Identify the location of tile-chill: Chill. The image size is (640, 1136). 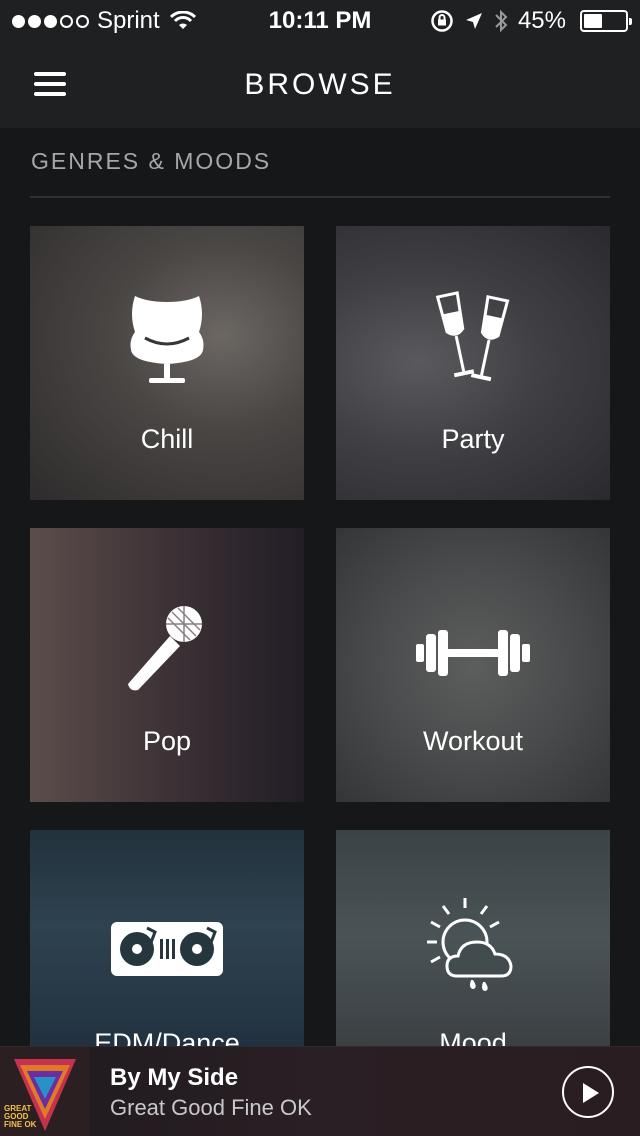
(167, 363).